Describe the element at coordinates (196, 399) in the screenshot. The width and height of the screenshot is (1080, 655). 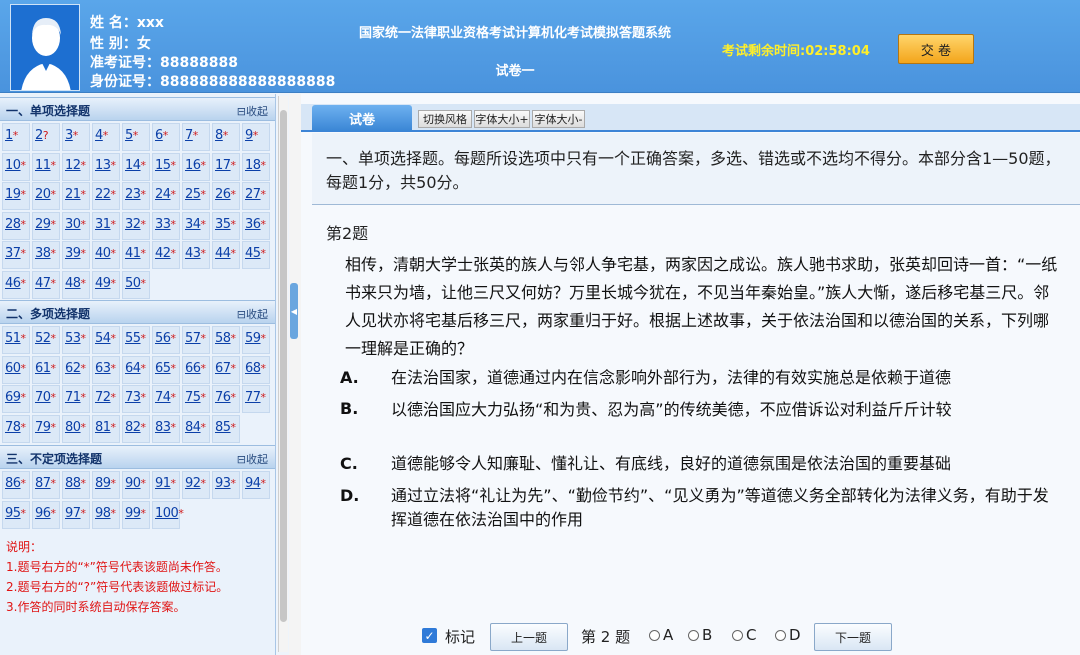
I see `question-link: 75*` at that location.